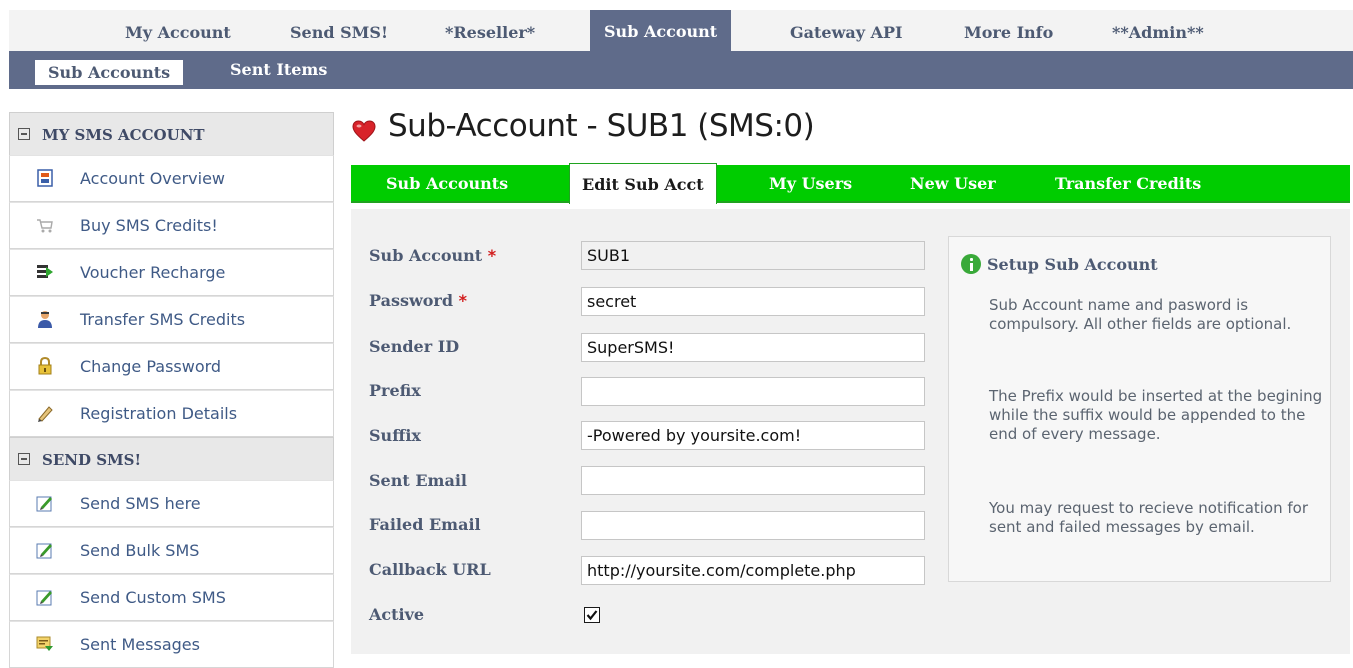 Image resolution: width=1353 pixels, height=668 pixels. What do you see at coordinates (364, 131) in the screenshot?
I see `heart-icon` at bounding box center [364, 131].